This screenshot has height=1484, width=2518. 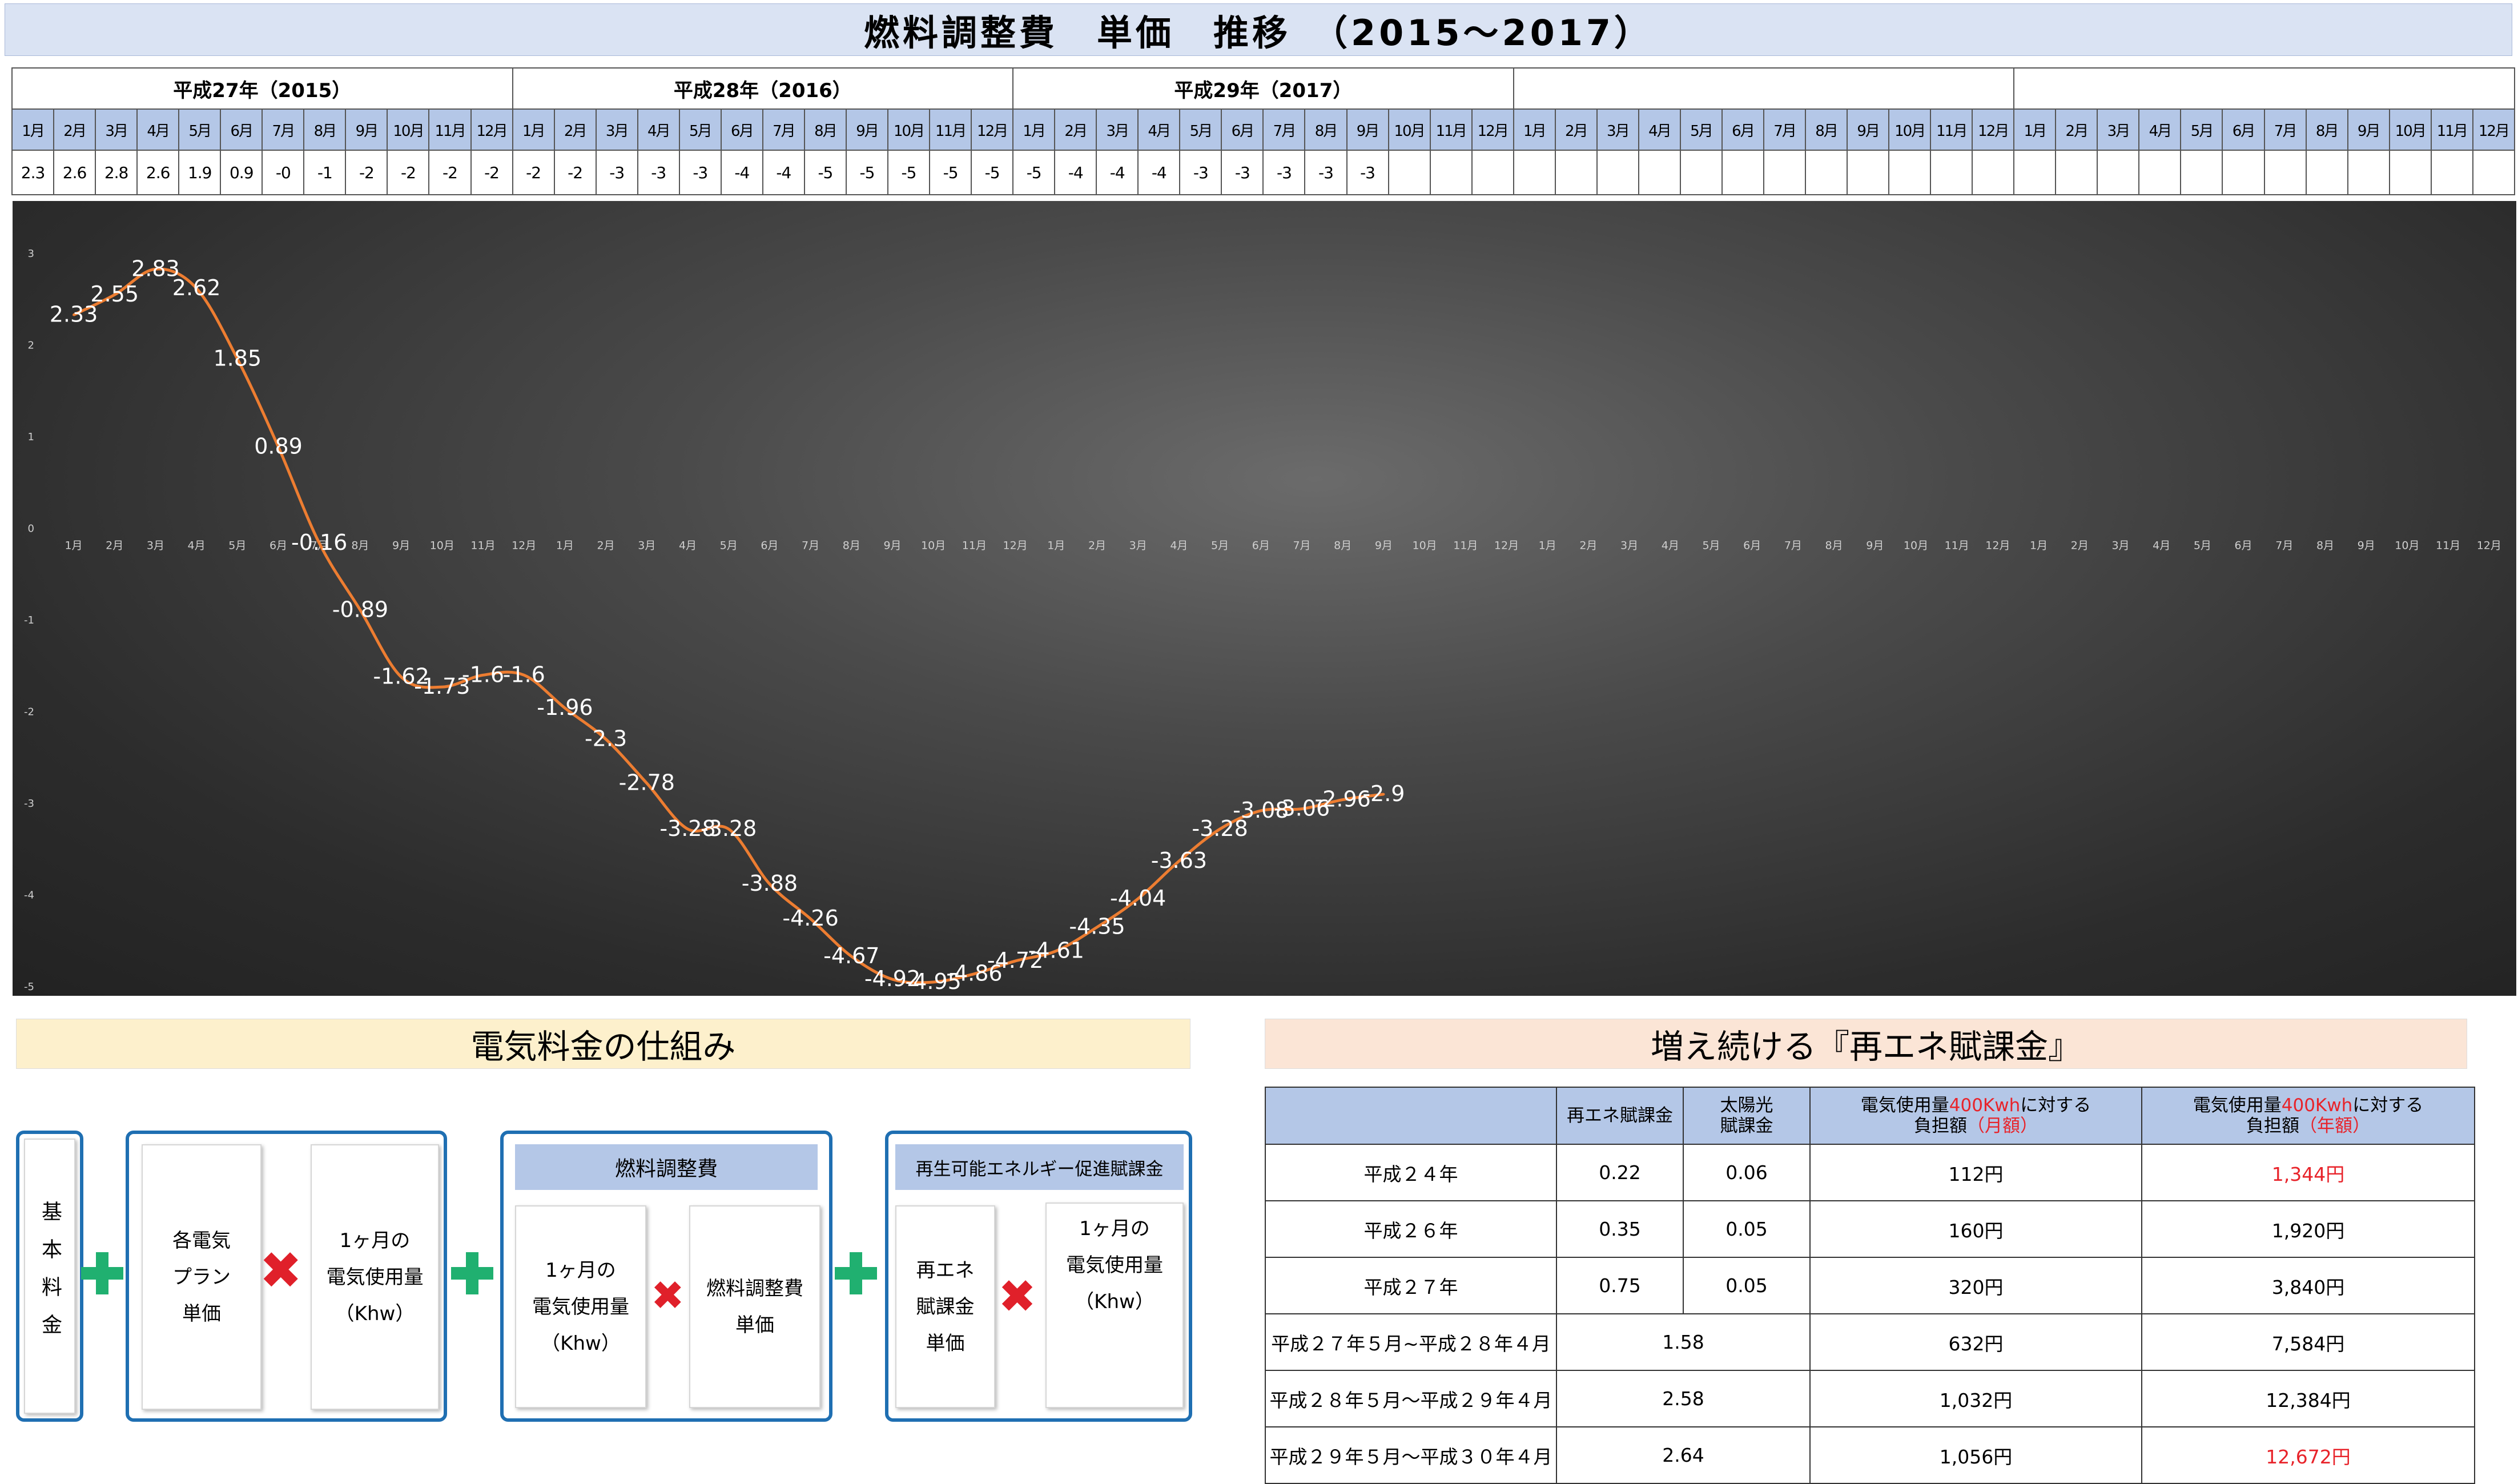 I want to click on y-tick-label: -2, so click(x=29, y=712).